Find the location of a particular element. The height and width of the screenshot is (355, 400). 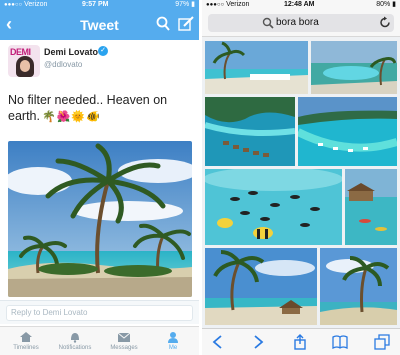

home-icon is located at coordinates (26, 337).